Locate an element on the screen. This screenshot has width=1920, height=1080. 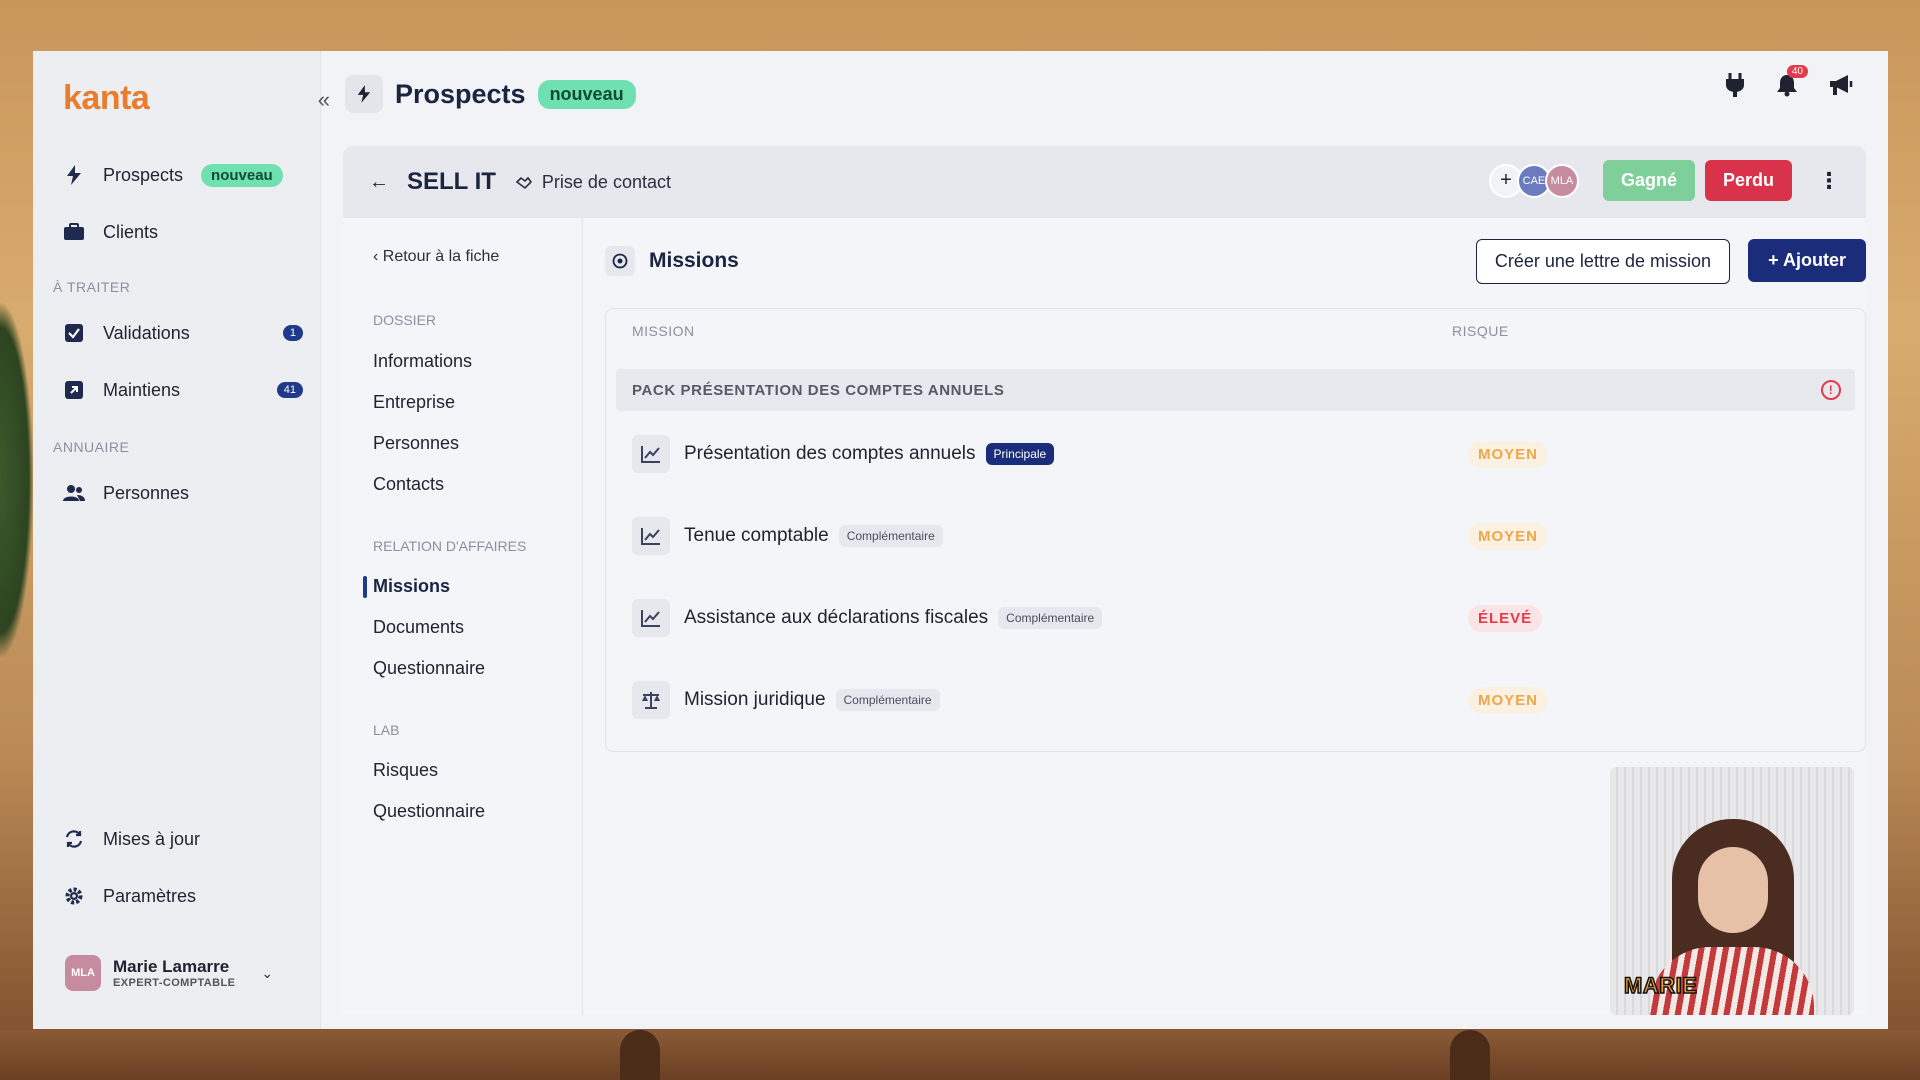
record-actions: + CAE MLA Gagné Perdu ⋮ is located at coordinates (1664, 180).